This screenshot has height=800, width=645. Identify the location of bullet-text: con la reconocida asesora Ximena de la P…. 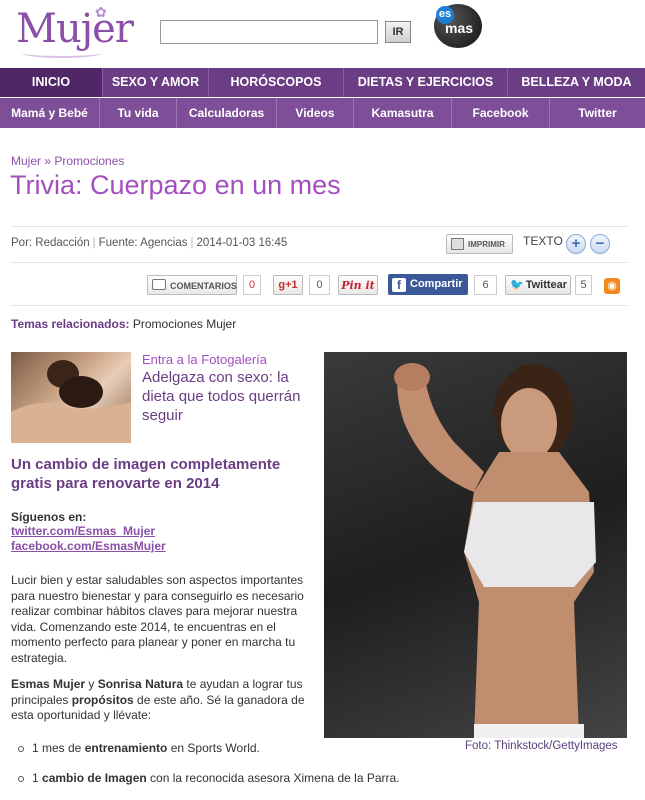
(273, 778).